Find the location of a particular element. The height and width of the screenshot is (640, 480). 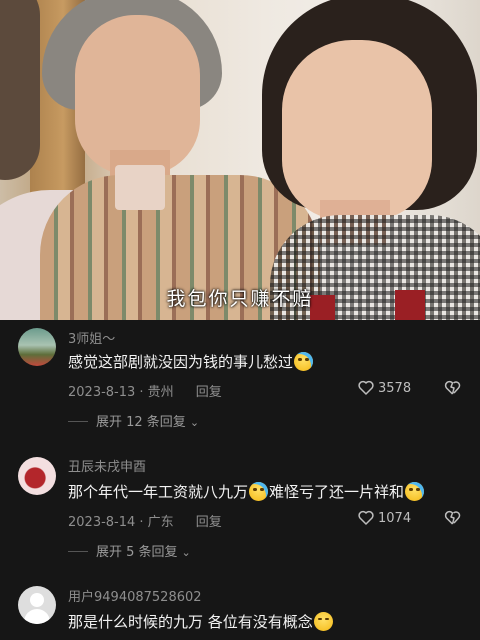

comment-username: 用户9494087528602 is located at coordinates (135, 595).